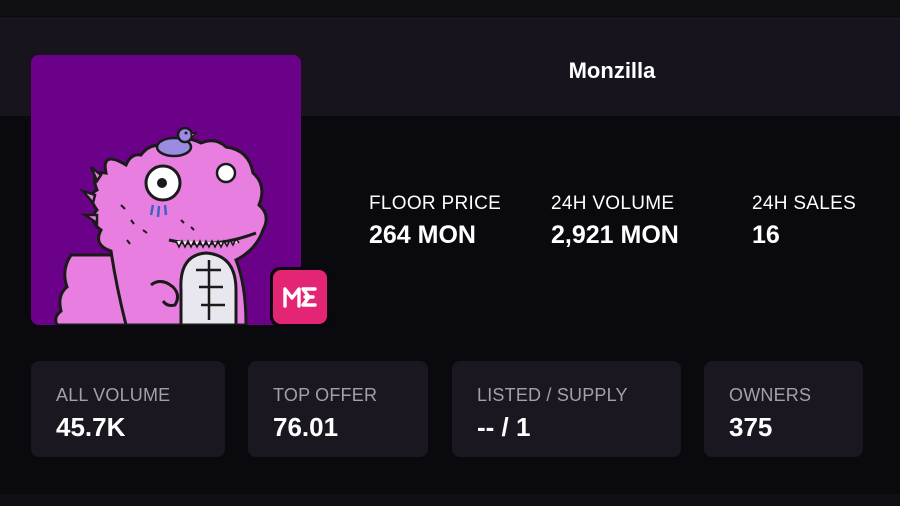 The height and width of the screenshot is (506, 900). Describe the element at coordinates (804, 203) in the screenshot. I see `sales-24h-label: 24H SALES` at that location.